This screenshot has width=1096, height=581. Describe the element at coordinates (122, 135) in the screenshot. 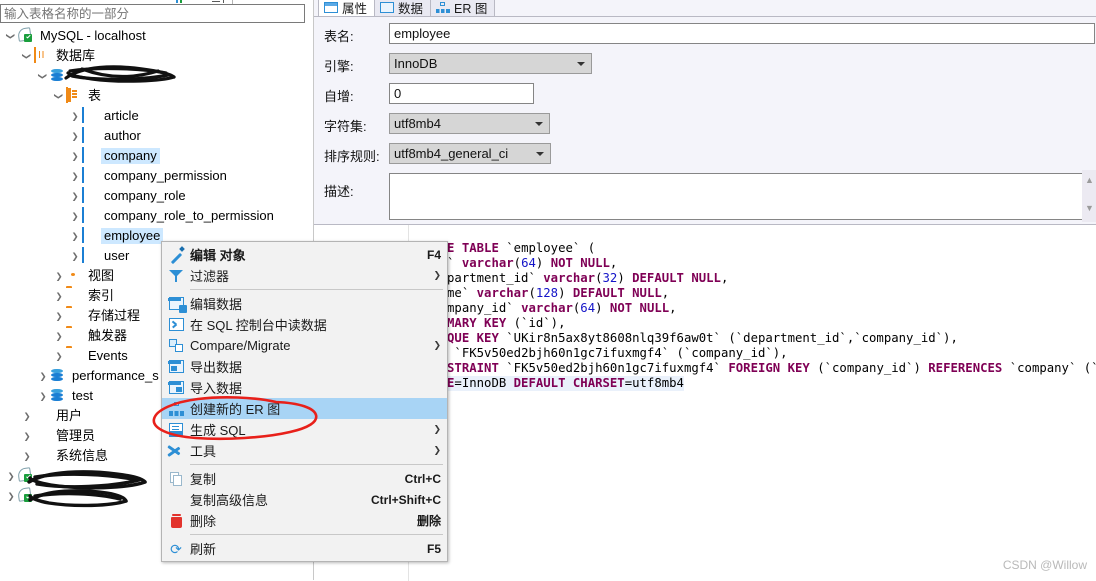

I see `tree-node-label: author` at that location.